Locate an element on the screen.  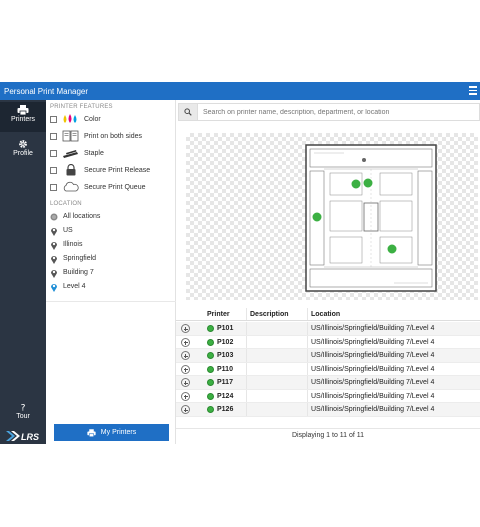
feature-duplex: Print on both sides is located at coordinates (112, 136).